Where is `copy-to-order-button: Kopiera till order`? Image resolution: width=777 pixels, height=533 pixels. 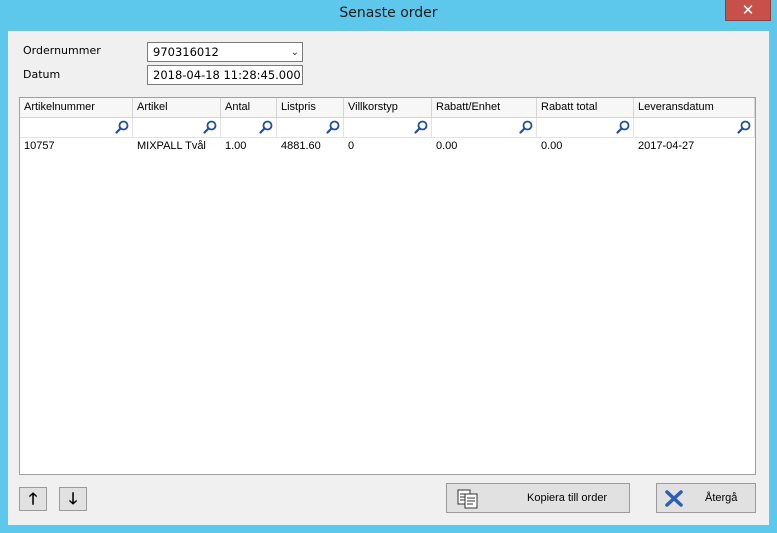
copy-to-order-button: Kopiera till order is located at coordinates (538, 498).